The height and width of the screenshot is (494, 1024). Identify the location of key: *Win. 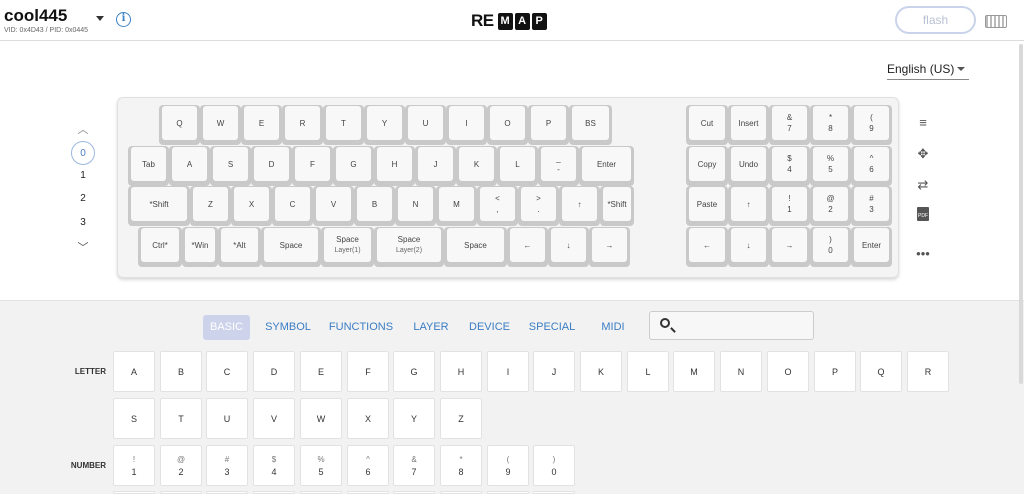
(200, 247).